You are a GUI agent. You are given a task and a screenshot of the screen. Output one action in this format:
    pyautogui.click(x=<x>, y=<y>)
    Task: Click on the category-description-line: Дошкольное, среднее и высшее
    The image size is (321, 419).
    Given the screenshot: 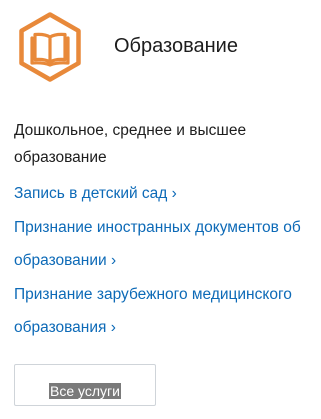 What is the action you would take?
    pyautogui.click(x=130, y=130)
    